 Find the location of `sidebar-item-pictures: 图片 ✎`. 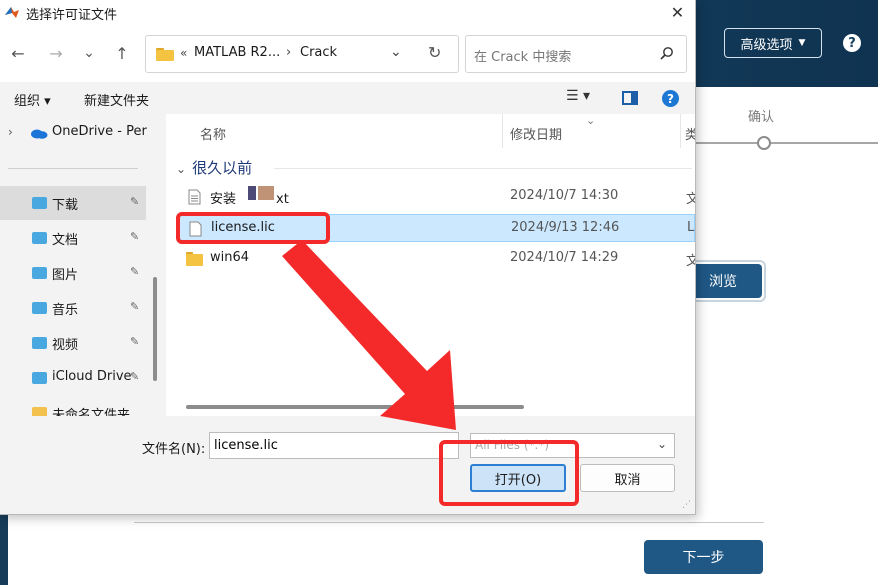

sidebar-item-pictures: 图片 ✎ is located at coordinates (73, 273).